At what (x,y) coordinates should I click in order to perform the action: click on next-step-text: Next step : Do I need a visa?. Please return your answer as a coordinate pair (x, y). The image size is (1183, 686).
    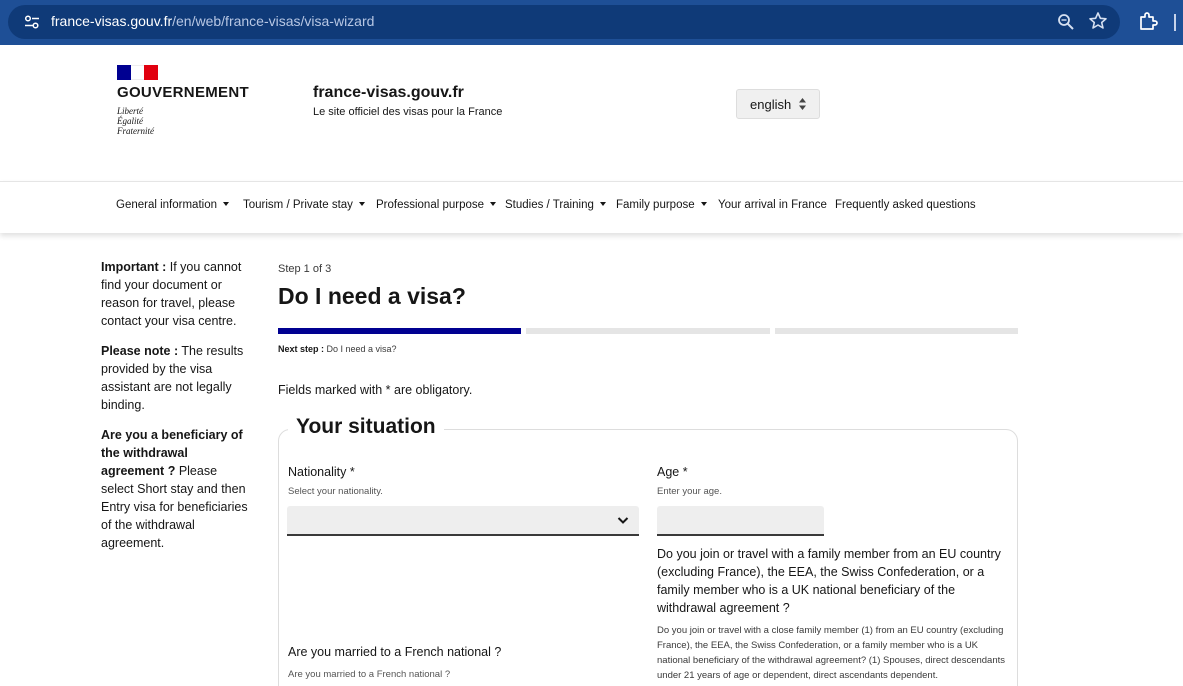
    Looking at the image, I should click on (337, 349).